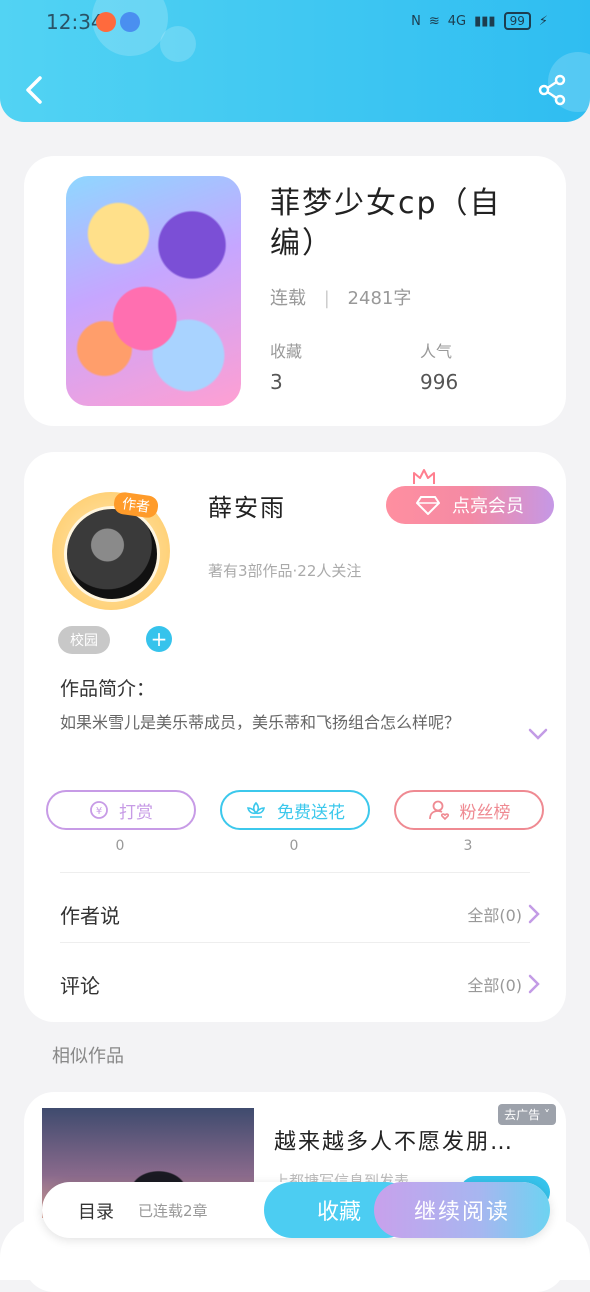  I want to click on intro-label: 作品简介：, so click(108, 689).